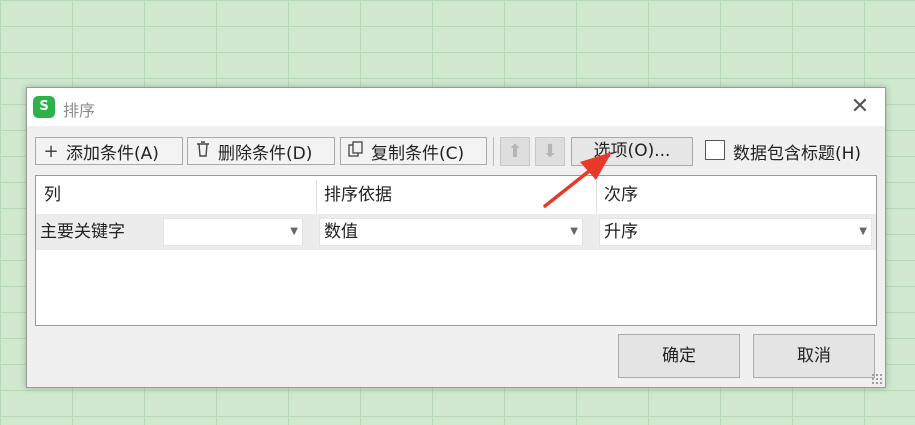  Describe the element at coordinates (341, 232) in the screenshot. I see `sort-by-value: 数值` at that location.